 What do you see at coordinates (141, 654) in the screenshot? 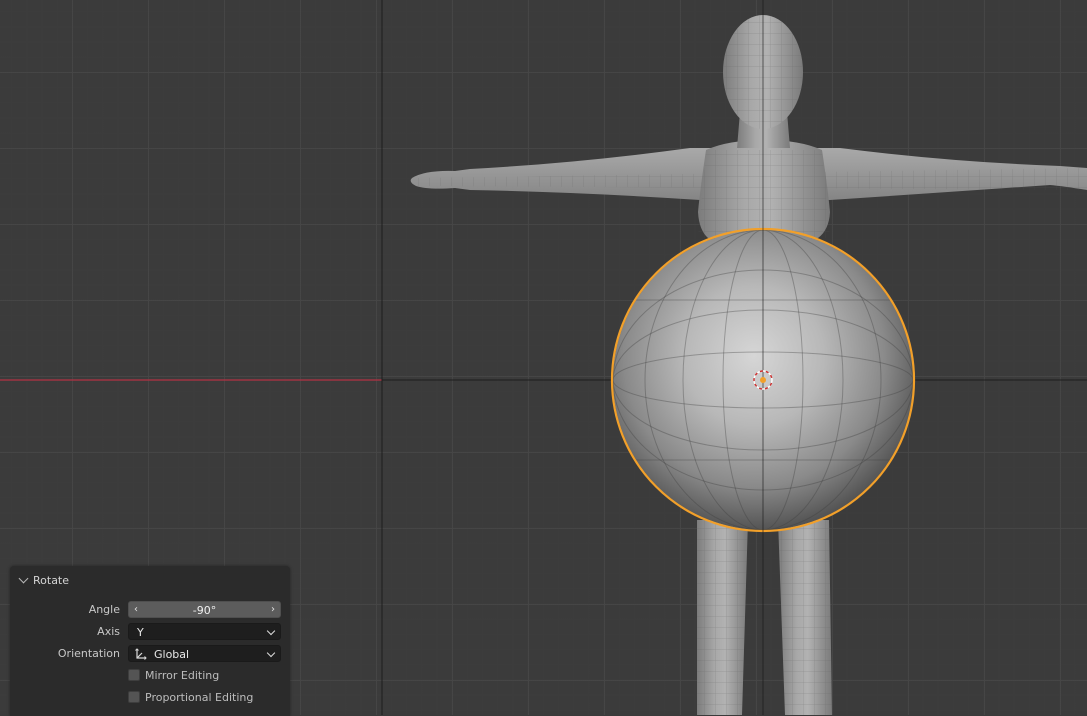
I see `orientation-global-icon` at bounding box center [141, 654].